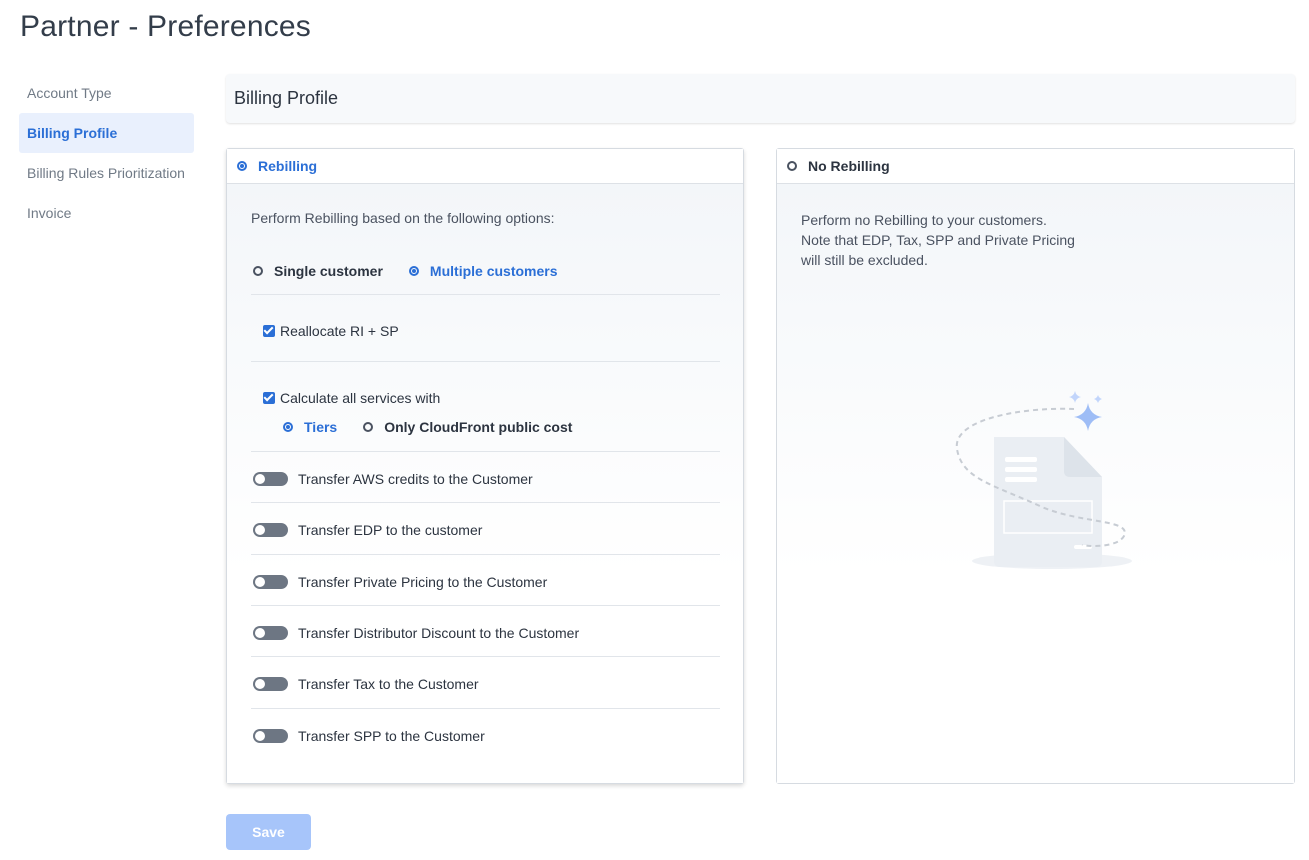 Image resolution: width=1309 pixels, height=860 pixels. I want to click on toggle-row-private-pricing: Transfer Private Pricing to the Customer, so click(400, 582).